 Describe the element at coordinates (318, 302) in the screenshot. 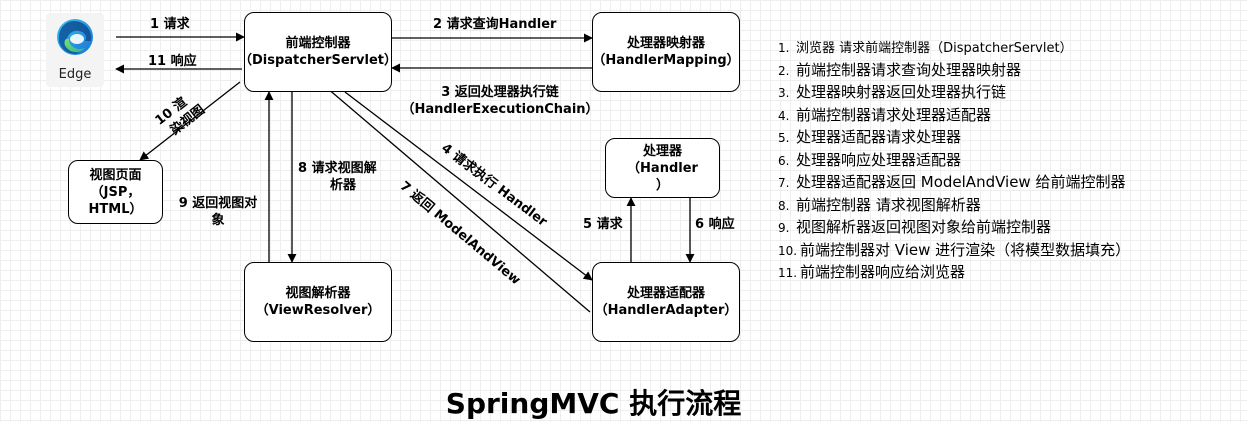

I see `view-resolver-node: 视图解析器 （ViewResolver）` at that location.